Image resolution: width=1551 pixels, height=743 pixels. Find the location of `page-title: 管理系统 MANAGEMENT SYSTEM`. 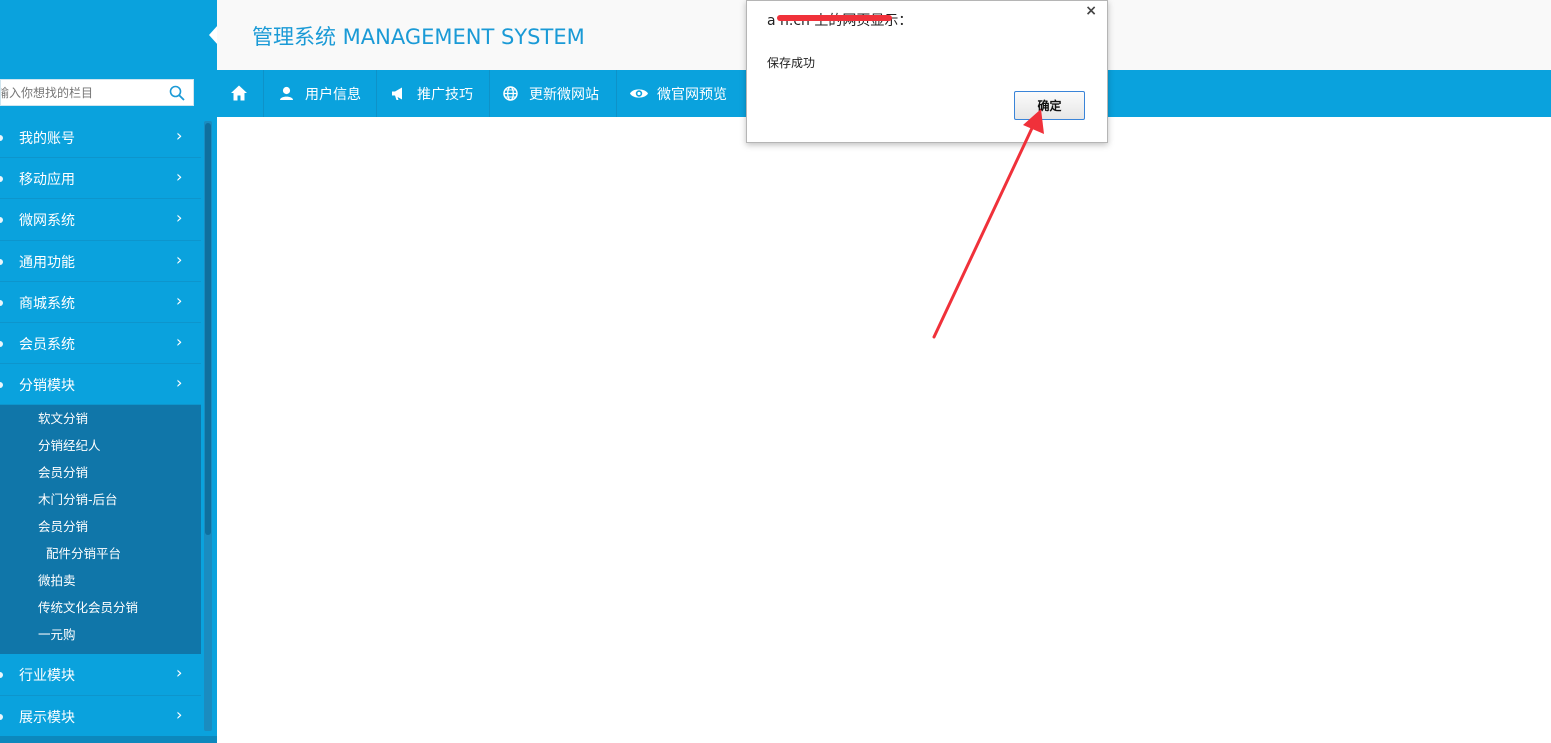

page-title: 管理系统 MANAGEMENT SYSTEM is located at coordinates (418, 37).